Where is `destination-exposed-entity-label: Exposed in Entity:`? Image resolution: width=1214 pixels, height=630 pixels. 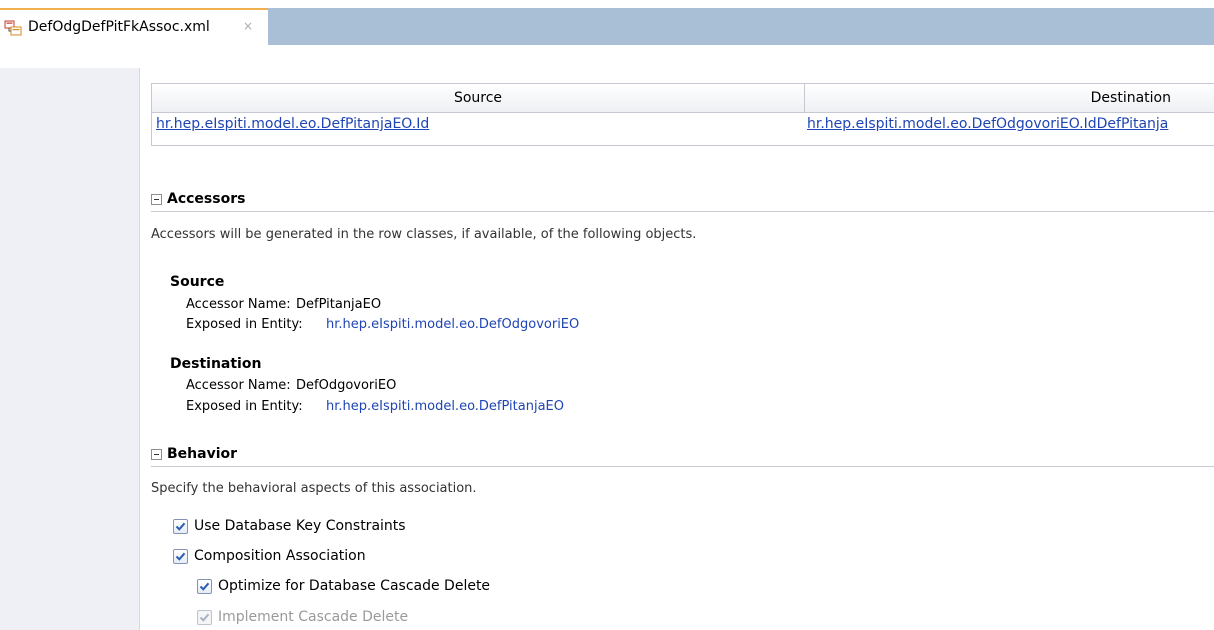
destination-exposed-entity-label: Exposed in Entity: is located at coordinates (244, 406).